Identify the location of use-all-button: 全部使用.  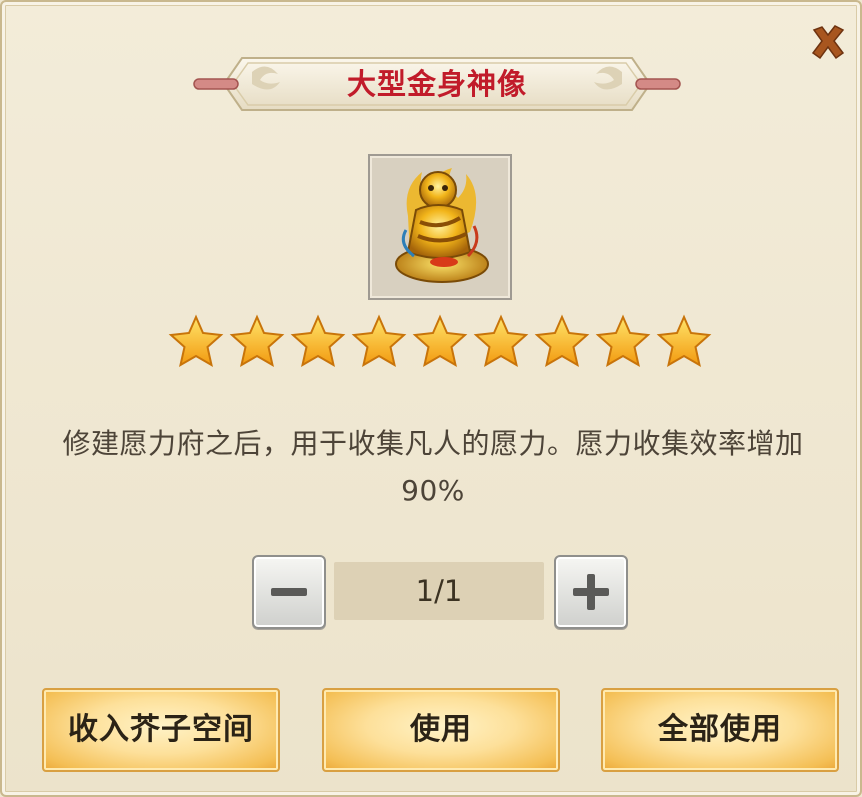
(720, 730).